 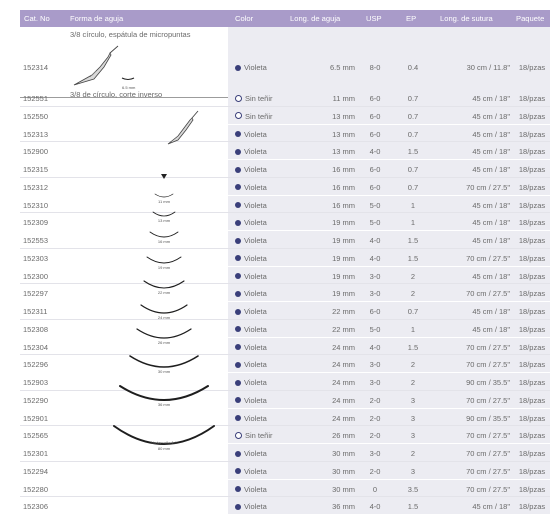 What do you see at coordinates (36, 169) in the screenshot?
I see `cell-cat: 152315` at bounding box center [36, 169].